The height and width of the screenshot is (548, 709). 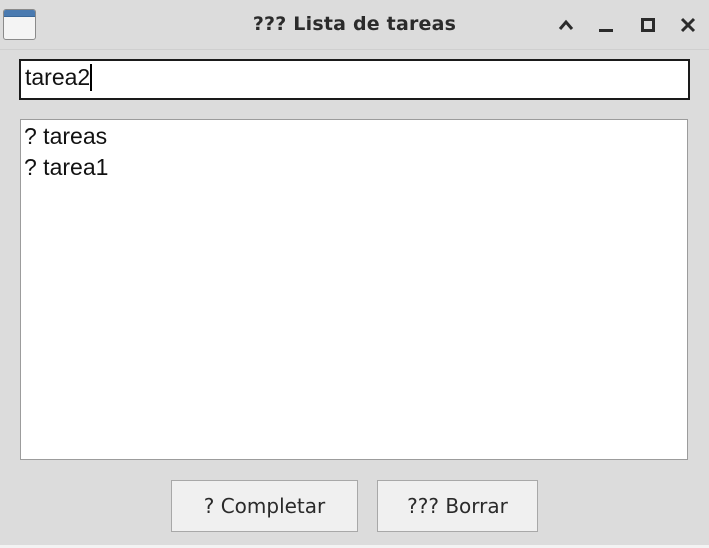 What do you see at coordinates (354, 79) in the screenshot?
I see `task-entry-field: tarea2` at bounding box center [354, 79].